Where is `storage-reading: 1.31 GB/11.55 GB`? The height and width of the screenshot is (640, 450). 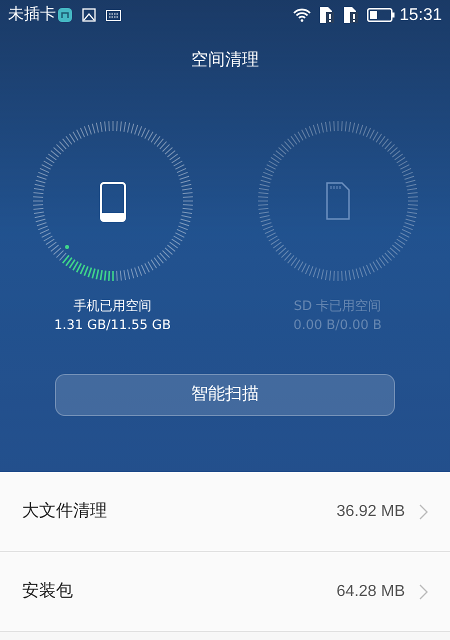 storage-reading: 1.31 GB/11.55 GB is located at coordinates (112, 326).